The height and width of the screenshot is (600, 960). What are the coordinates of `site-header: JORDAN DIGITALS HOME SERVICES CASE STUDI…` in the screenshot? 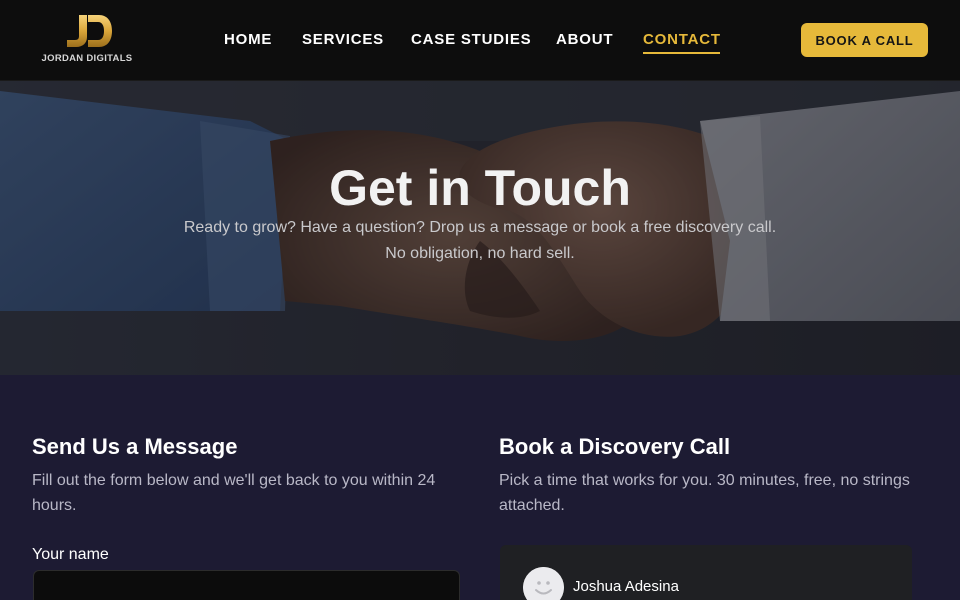 It's located at (480, 40).